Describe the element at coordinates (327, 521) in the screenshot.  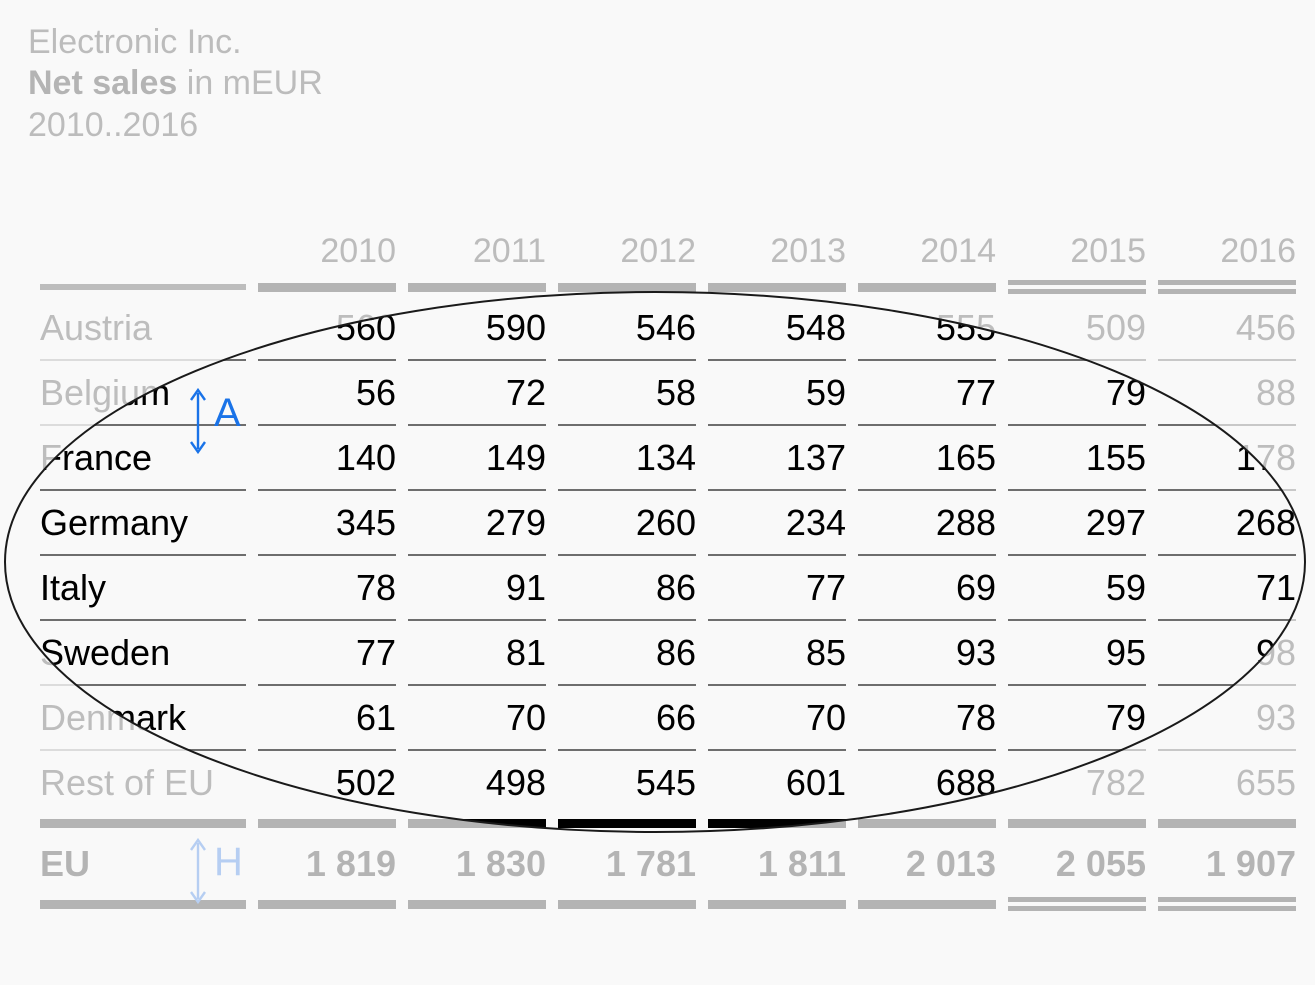
I see `cell-3-0: 345` at that location.